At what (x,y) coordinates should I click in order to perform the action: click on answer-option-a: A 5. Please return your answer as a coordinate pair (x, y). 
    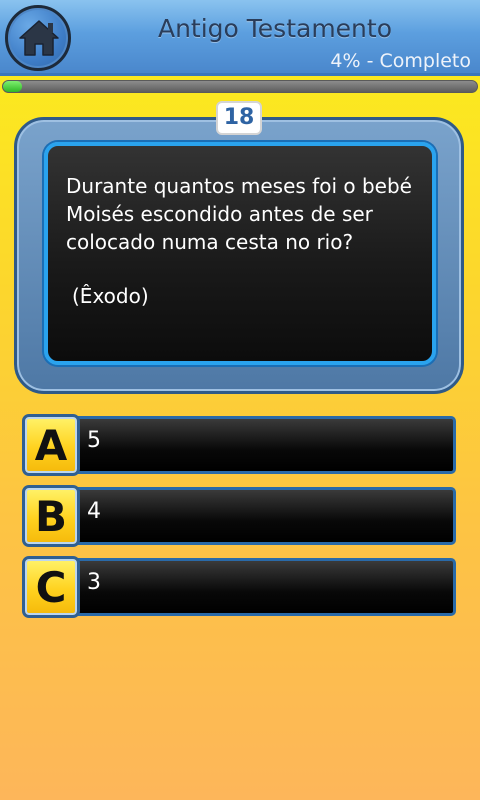
    Looking at the image, I should click on (238, 445).